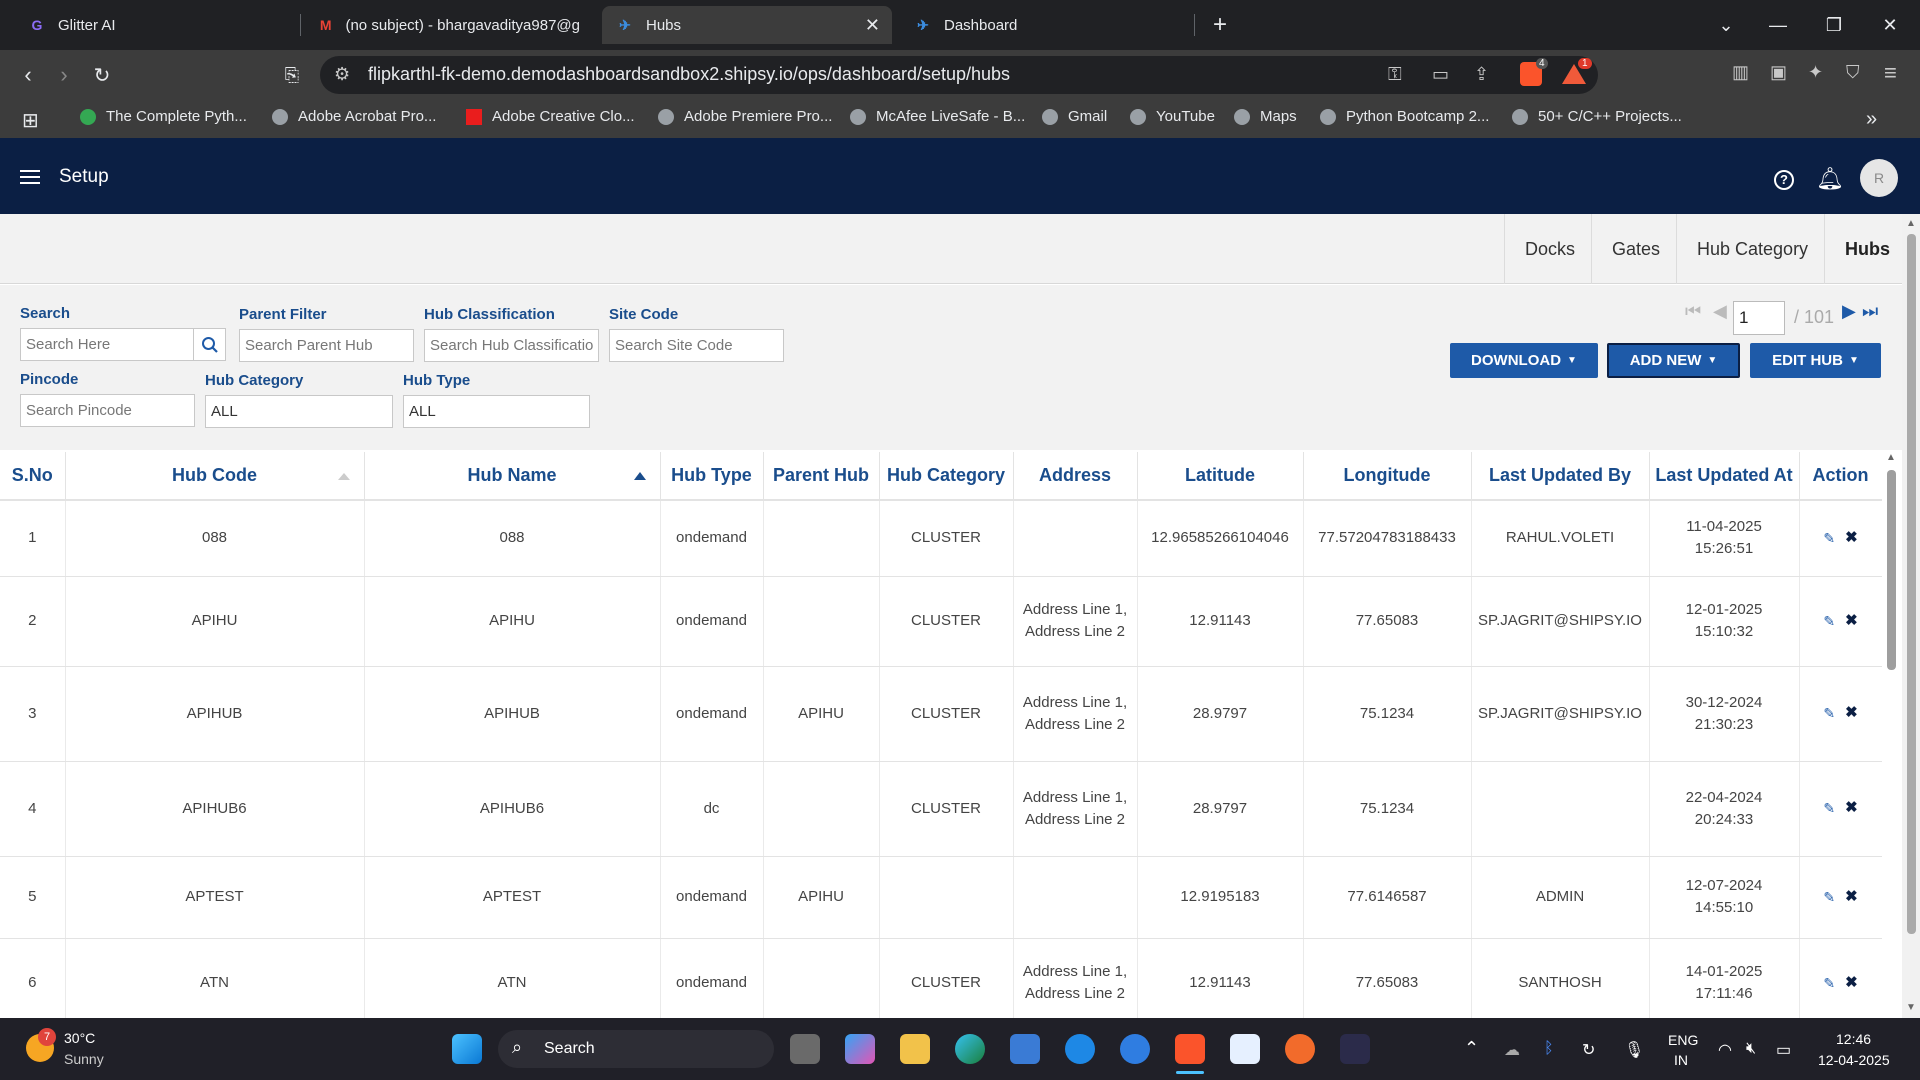 This screenshot has width=1920, height=1080. What do you see at coordinates (1751, 1049) in the screenshot?
I see `volume-muted-icon: 🔇︎` at bounding box center [1751, 1049].